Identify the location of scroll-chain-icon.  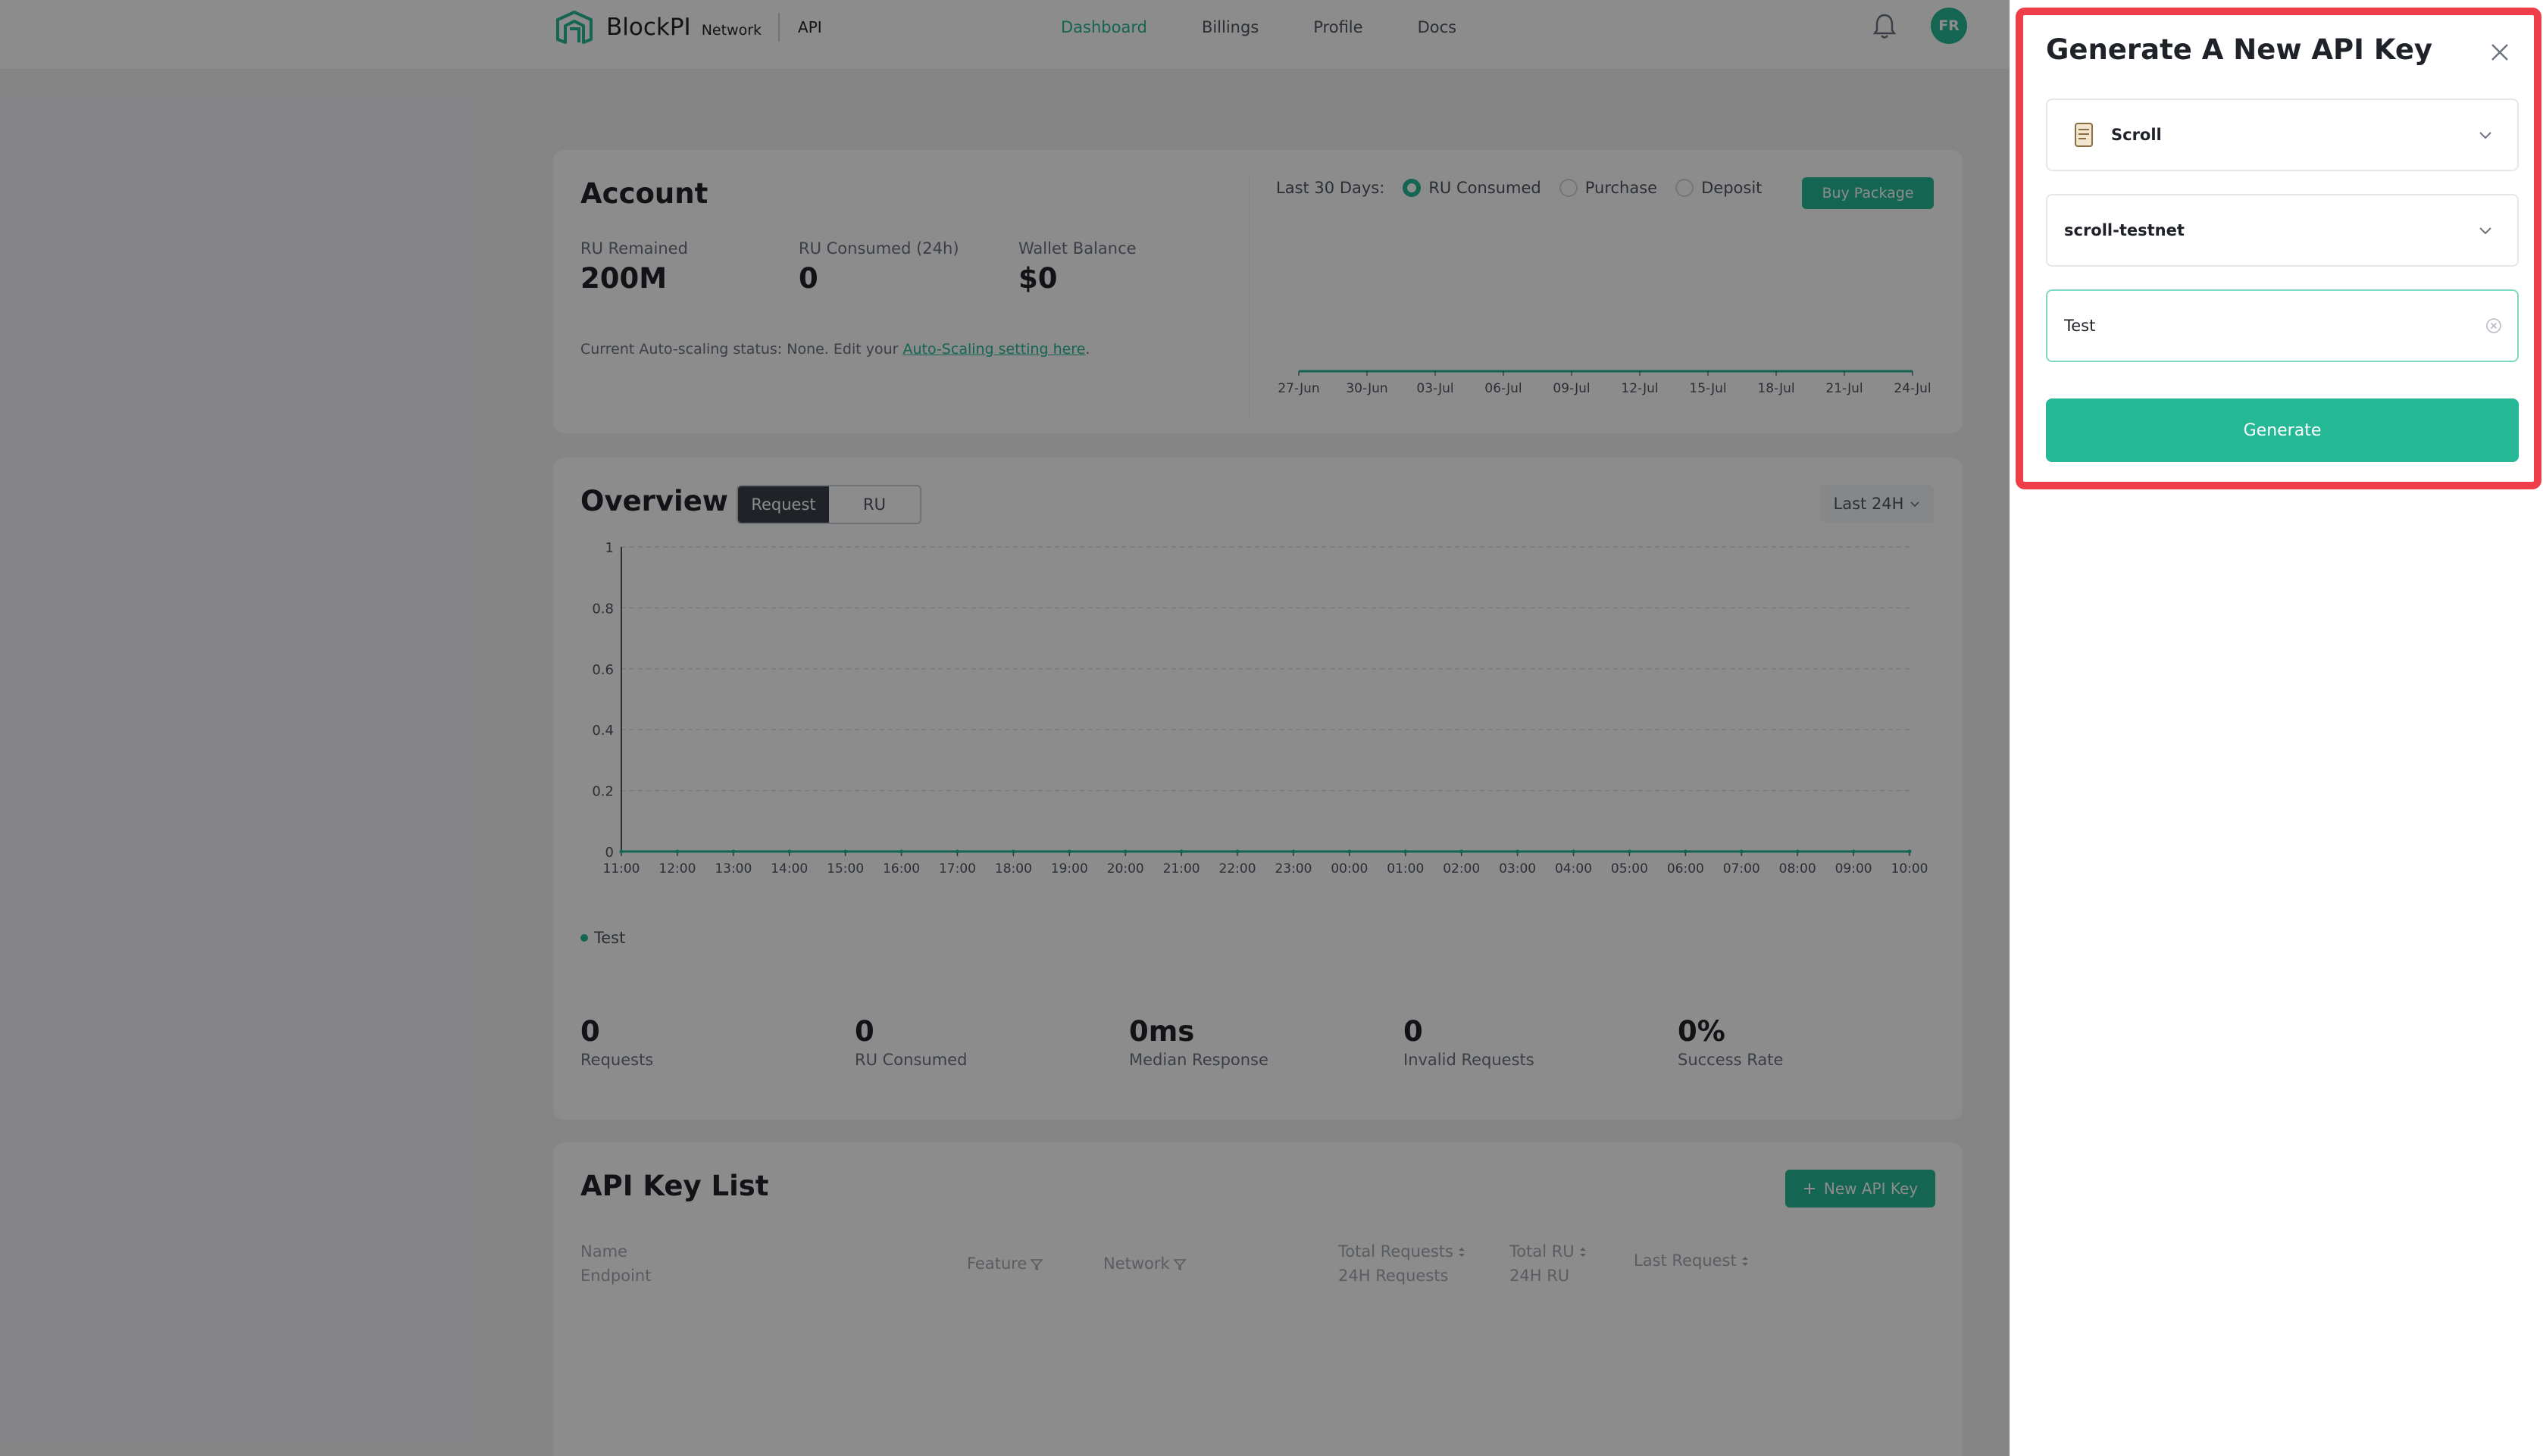
(2084, 135).